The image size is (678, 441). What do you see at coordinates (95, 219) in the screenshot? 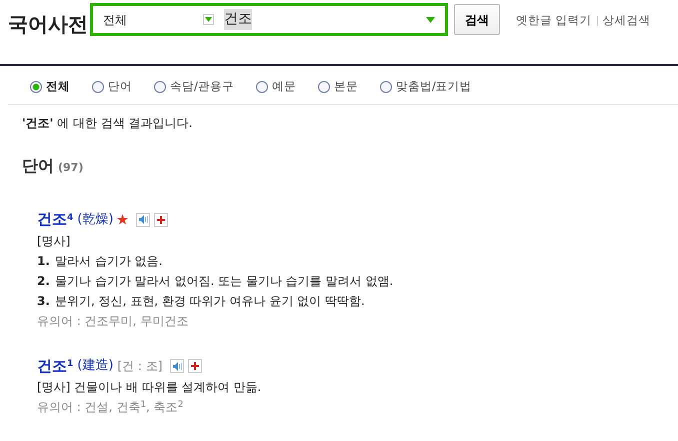
I see `hanja-text: (乾燥)` at bounding box center [95, 219].